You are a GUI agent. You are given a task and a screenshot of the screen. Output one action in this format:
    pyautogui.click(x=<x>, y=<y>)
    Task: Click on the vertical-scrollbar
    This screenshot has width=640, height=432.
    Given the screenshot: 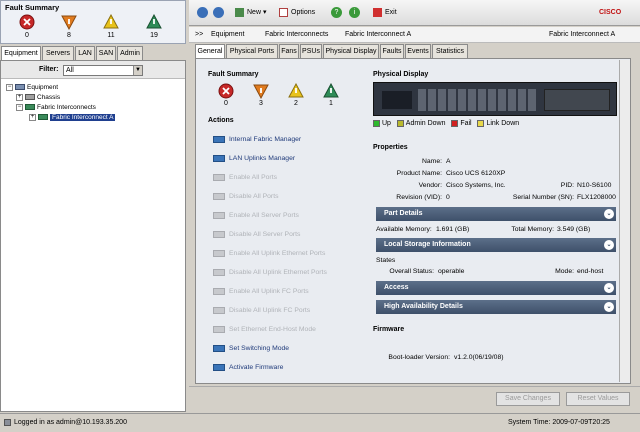 What is the action you would take?
    pyautogui.click(x=624, y=221)
    